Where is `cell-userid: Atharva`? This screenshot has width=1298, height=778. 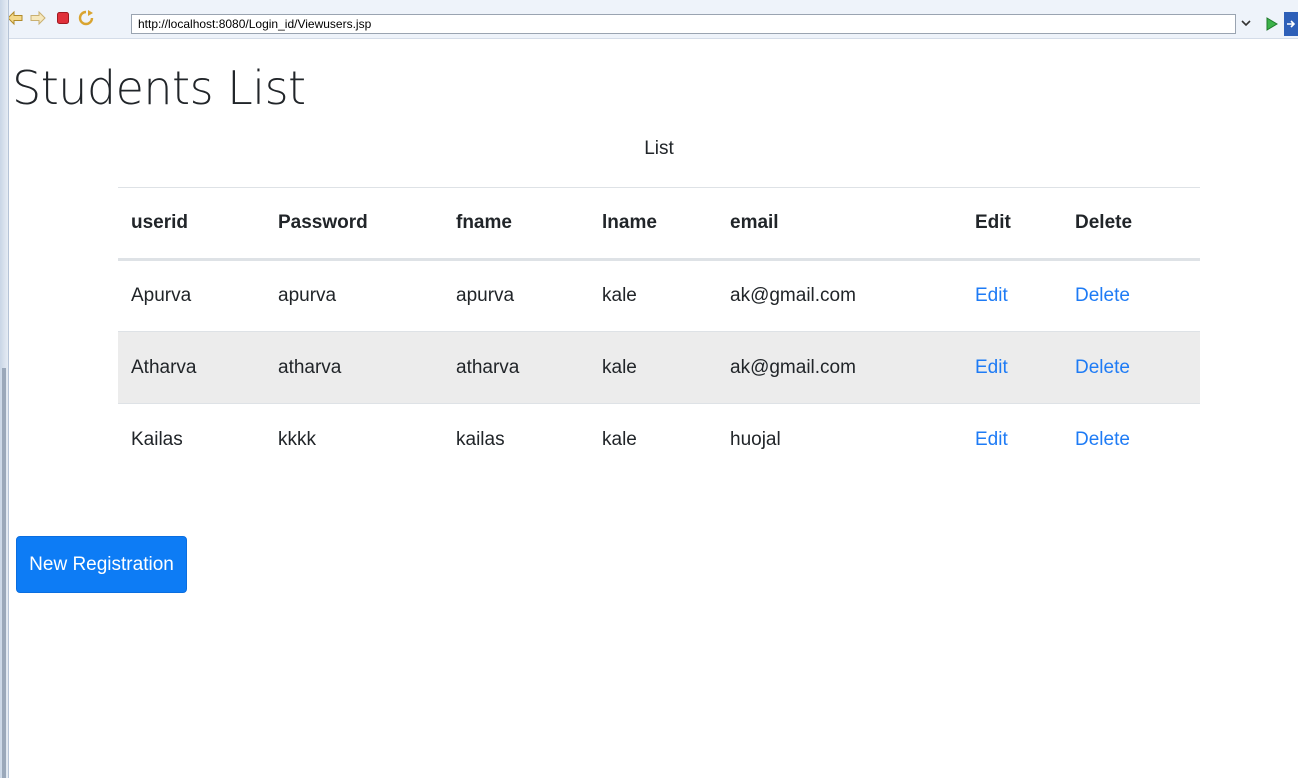 cell-userid: Atharva is located at coordinates (191, 367).